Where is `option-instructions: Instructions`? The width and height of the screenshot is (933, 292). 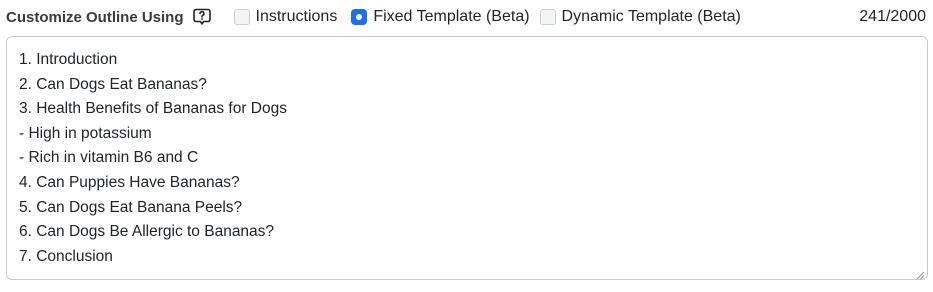 option-instructions: Instructions is located at coordinates (285, 17).